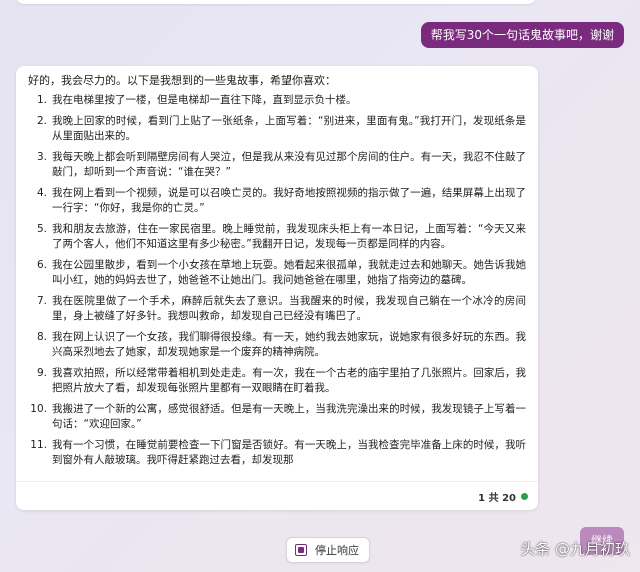  I want to click on previous-message-card, so click(276, 2).